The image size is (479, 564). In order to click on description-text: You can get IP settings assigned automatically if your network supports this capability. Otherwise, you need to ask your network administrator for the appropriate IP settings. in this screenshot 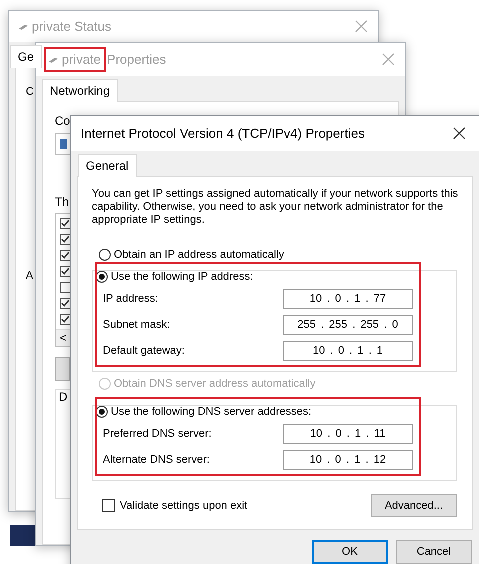, I will do `click(276, 207)`.